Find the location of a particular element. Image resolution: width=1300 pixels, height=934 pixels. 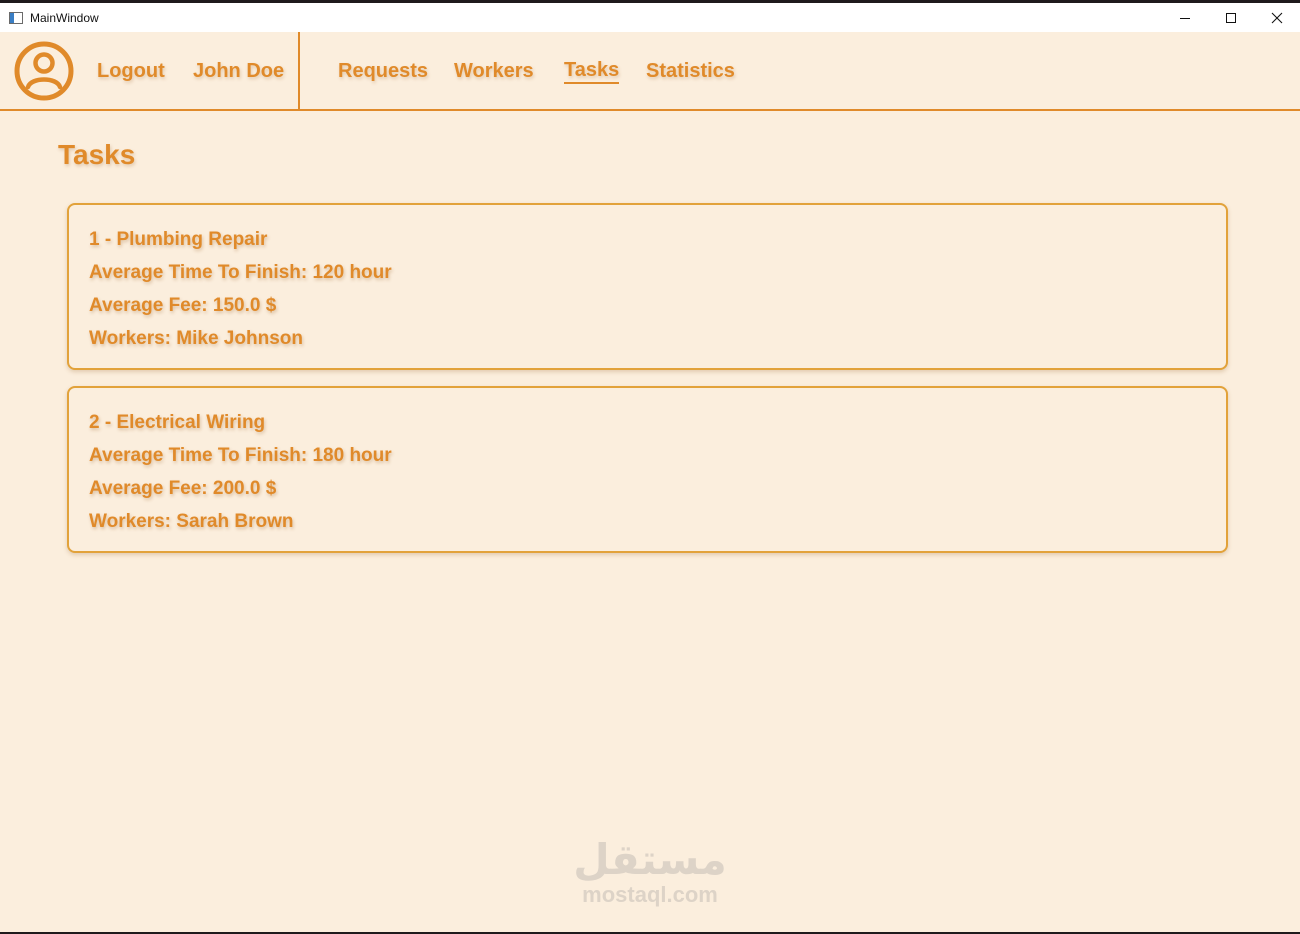

task-average-fee: Average Fee: 150.0 $ is located at coordinates (183, 305).